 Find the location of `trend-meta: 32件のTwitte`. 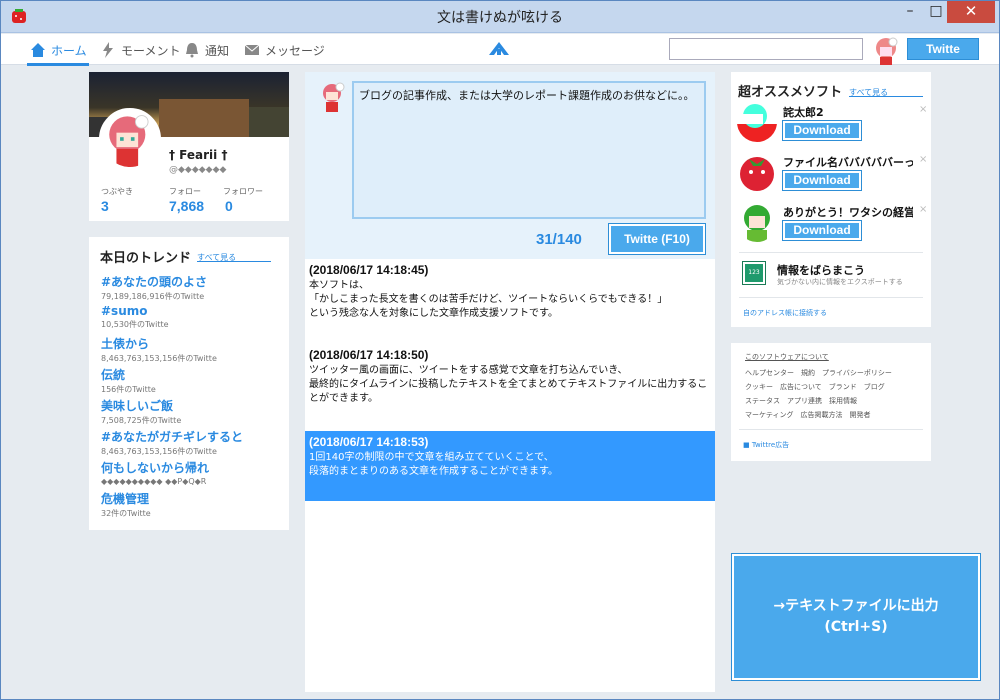

trend-meta: 32件のTwitte is located at coordinates (126, 513).